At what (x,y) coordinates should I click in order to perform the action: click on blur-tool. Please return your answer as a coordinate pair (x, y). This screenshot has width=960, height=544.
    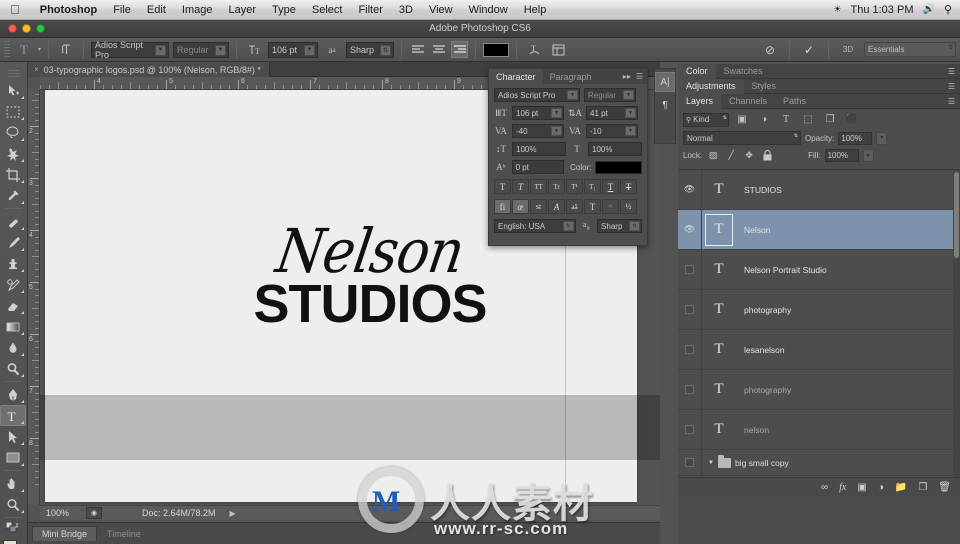
    Looking at the image, I should click on (13, 347).